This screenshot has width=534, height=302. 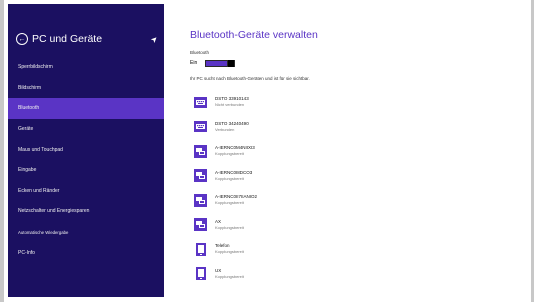 I want to click on device-text: UX Kopplungsbereit, so click(x=229, y=274).